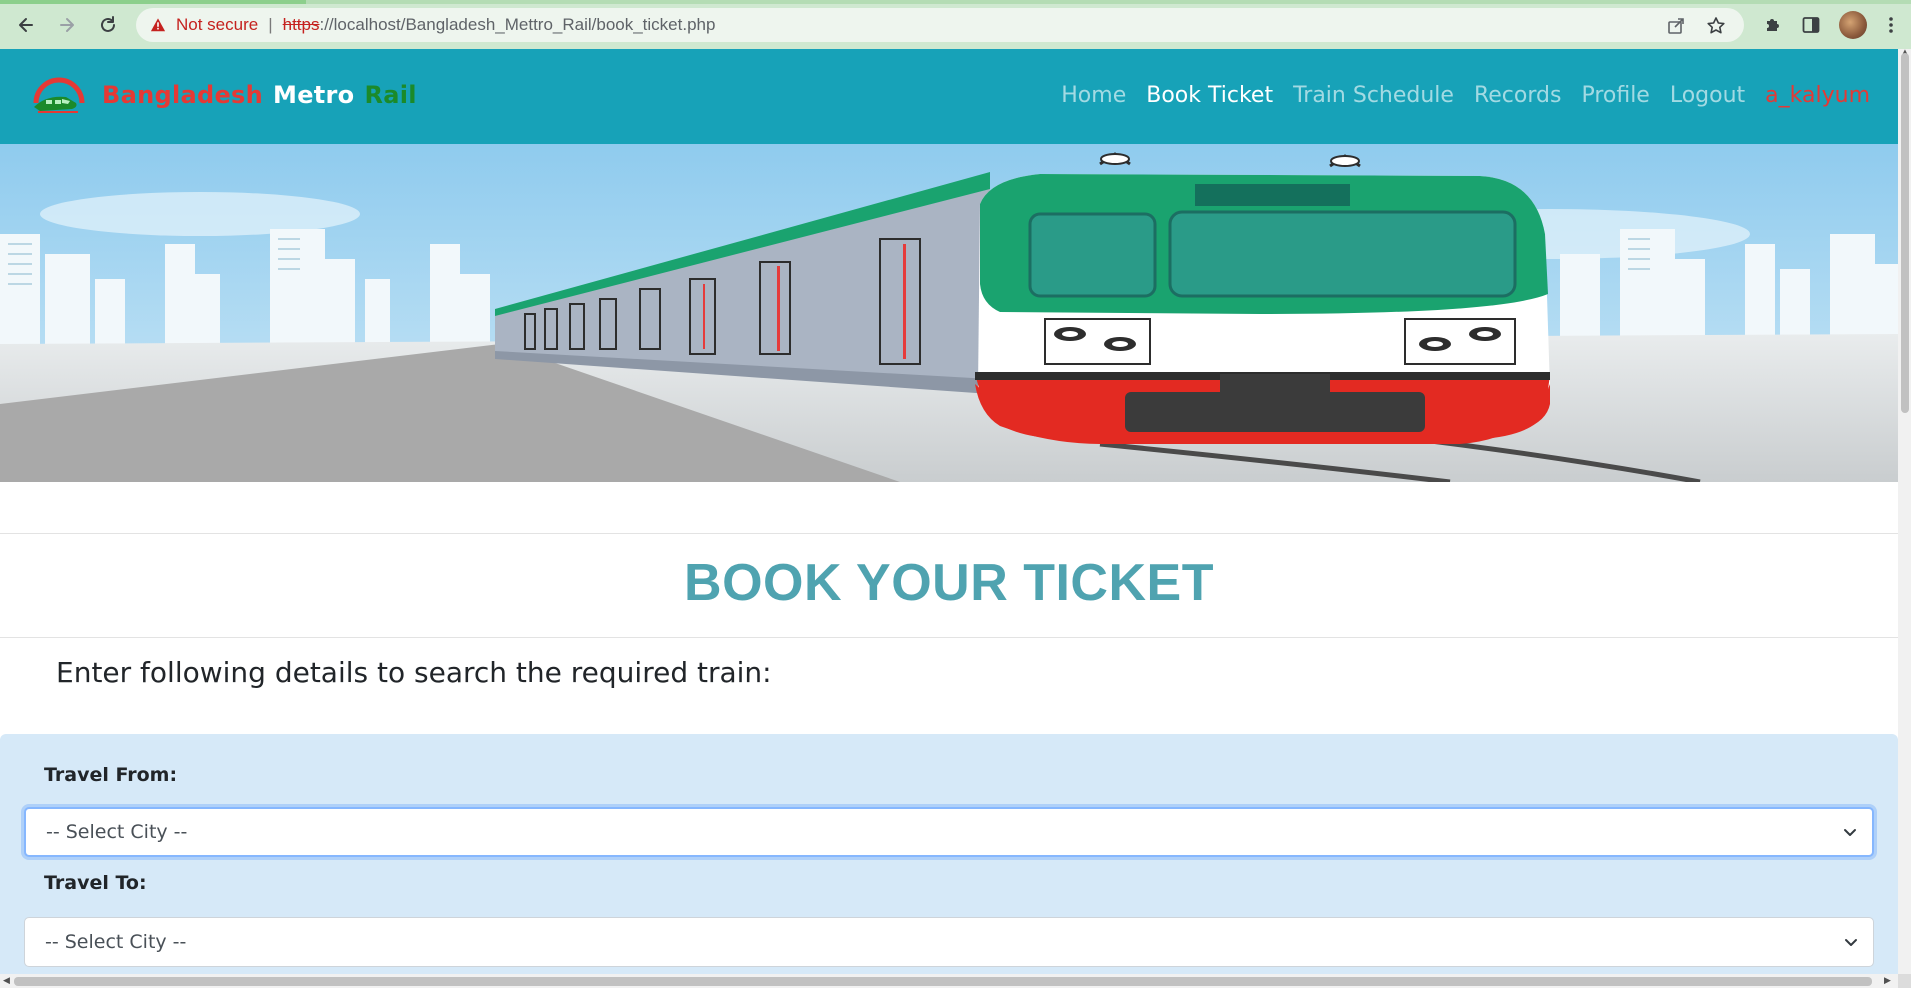  Describe the element at coordinates (949, 832) in the screenshot. I see `travel-from-select: -- Select City --` at that location.